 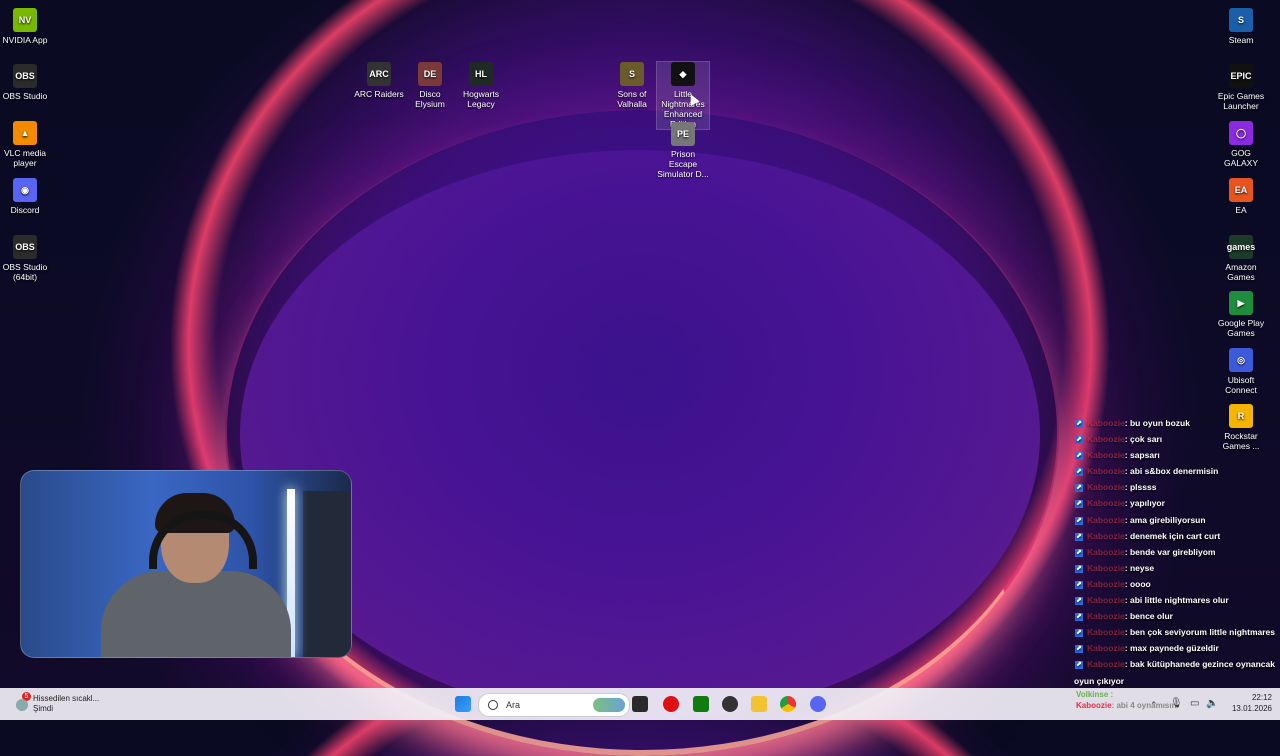 I want to click on desktop-shortcut: ARC ARC Raiders, so click(x=379, y=80).